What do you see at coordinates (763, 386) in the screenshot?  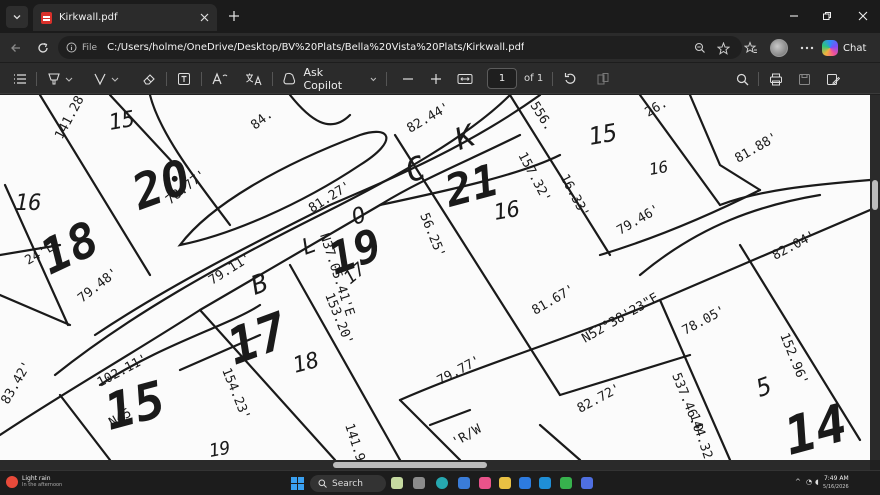 I see `lot-number: 5` at bounding box center [763, 386].